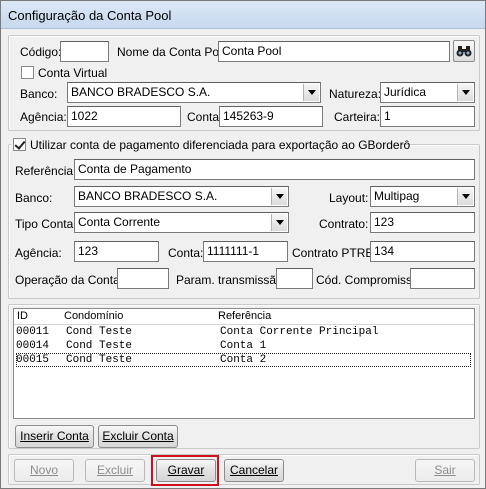 This screenshot has width=486, height=489. What do you see at coordinates (41, 52) in the screenshot?
I see `codigo-label: Código:` at bounding box center [41, 52].